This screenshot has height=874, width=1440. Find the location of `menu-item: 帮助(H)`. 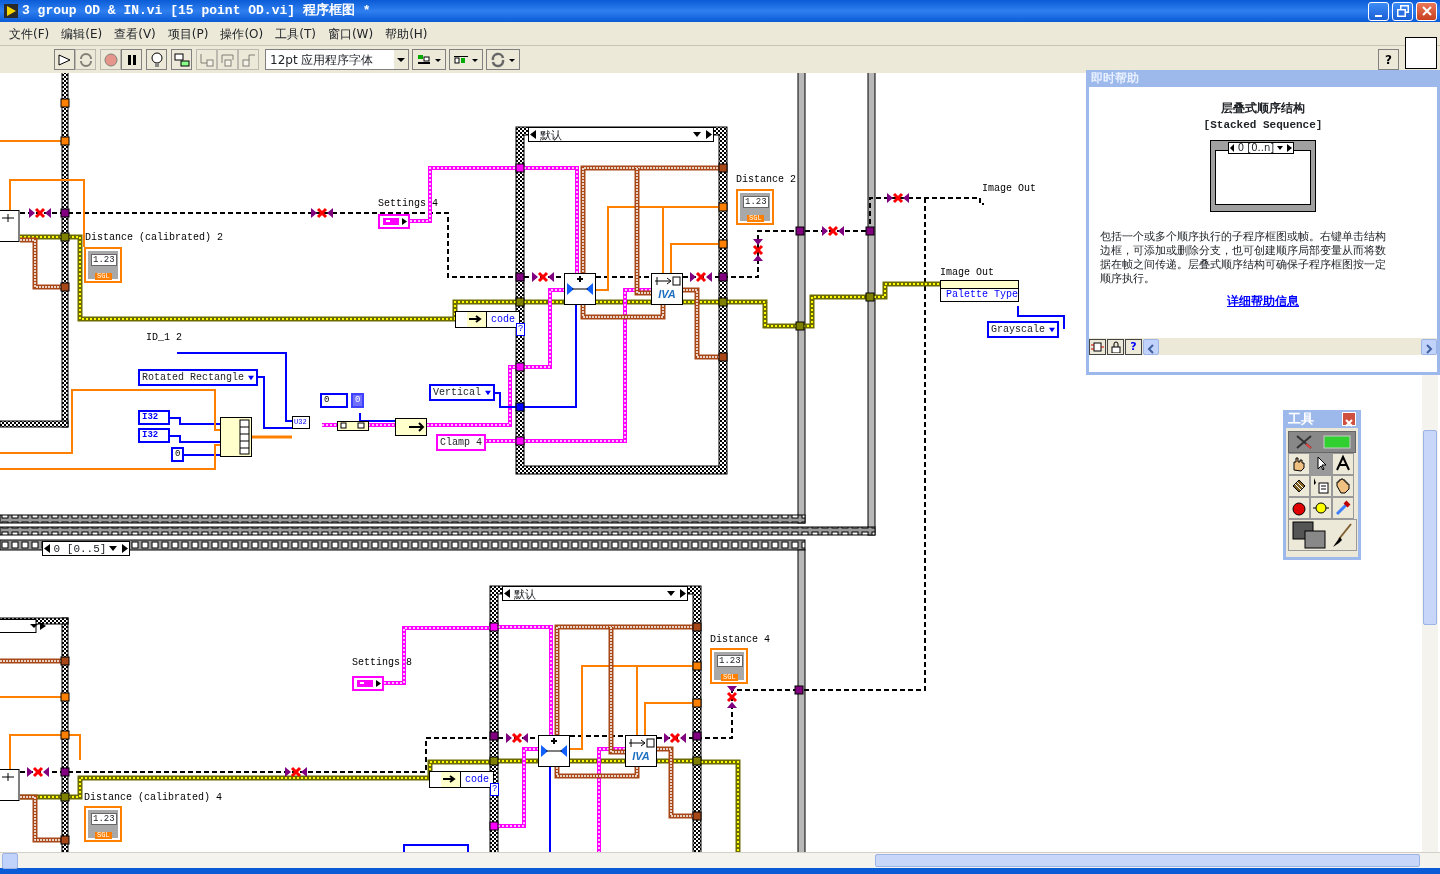

menu-item: 帮助(H) is located at coordinates (406, 33).